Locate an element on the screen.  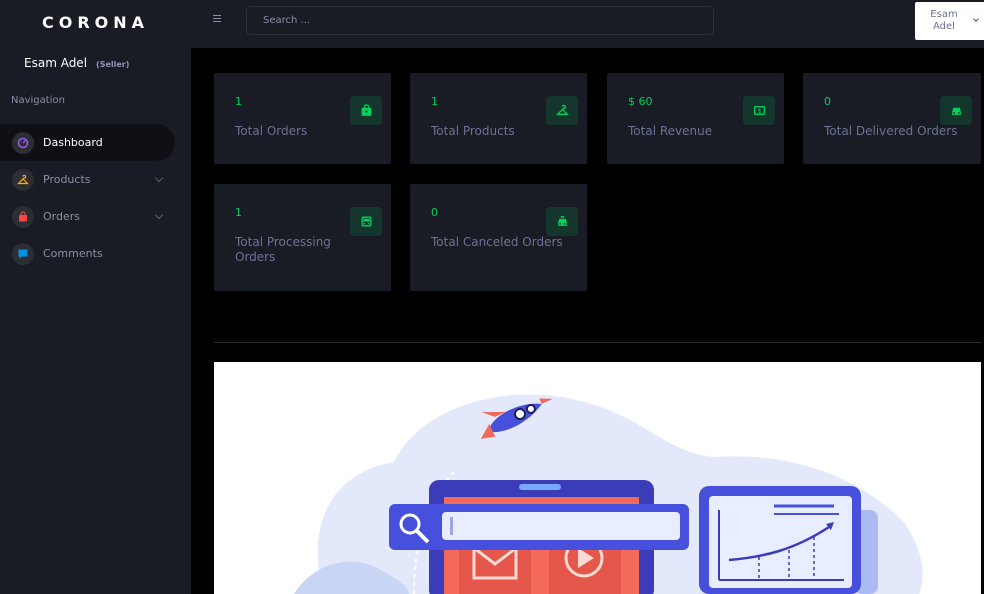
bag-icon is located at coordinates (23, 216).